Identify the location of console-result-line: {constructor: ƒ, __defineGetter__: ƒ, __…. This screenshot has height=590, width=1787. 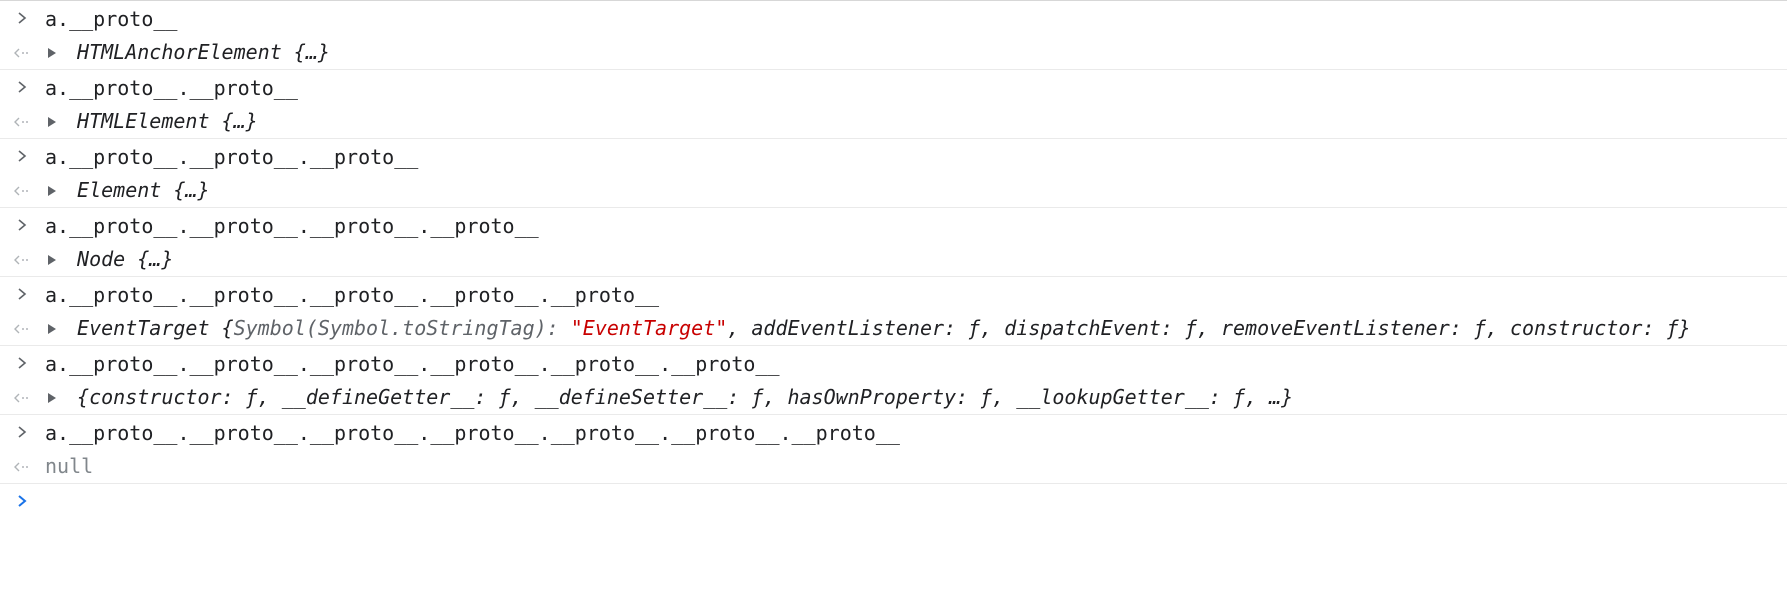
(893, 397).